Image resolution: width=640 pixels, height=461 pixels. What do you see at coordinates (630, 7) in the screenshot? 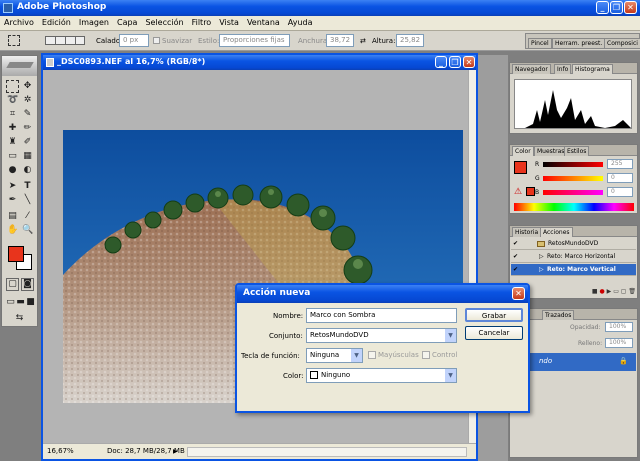
I see `close-button: ✕` at bounding box center [630, 7].